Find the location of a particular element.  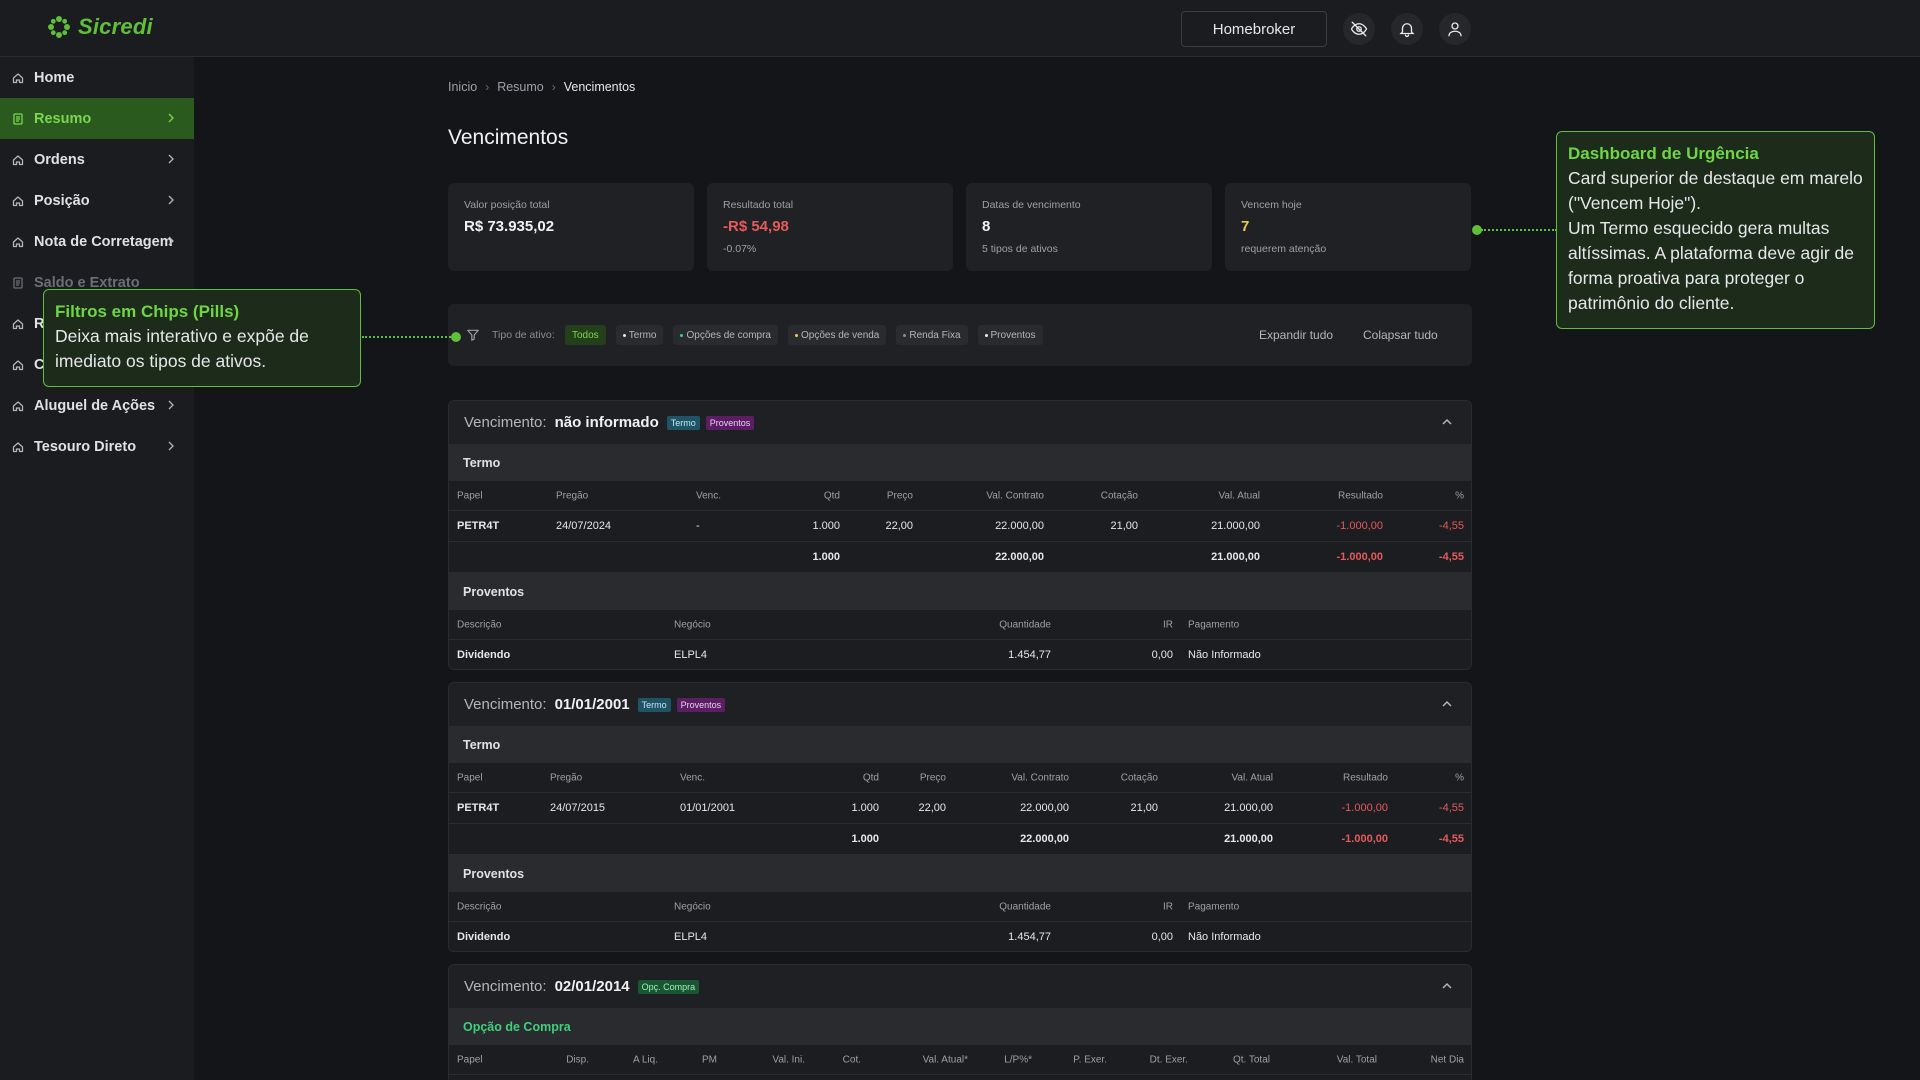

column-header: Qt. Total is located at coordinates (1251, 1059).